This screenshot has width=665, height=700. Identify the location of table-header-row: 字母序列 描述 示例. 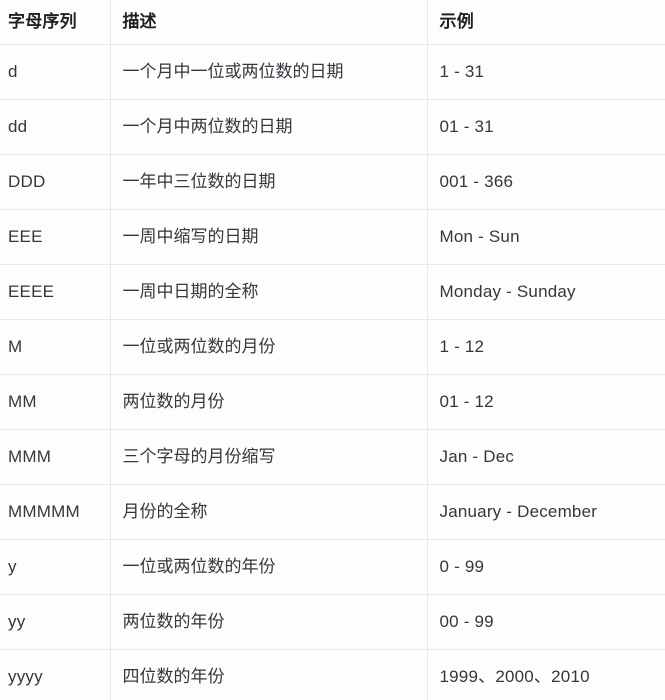
(332, 22).